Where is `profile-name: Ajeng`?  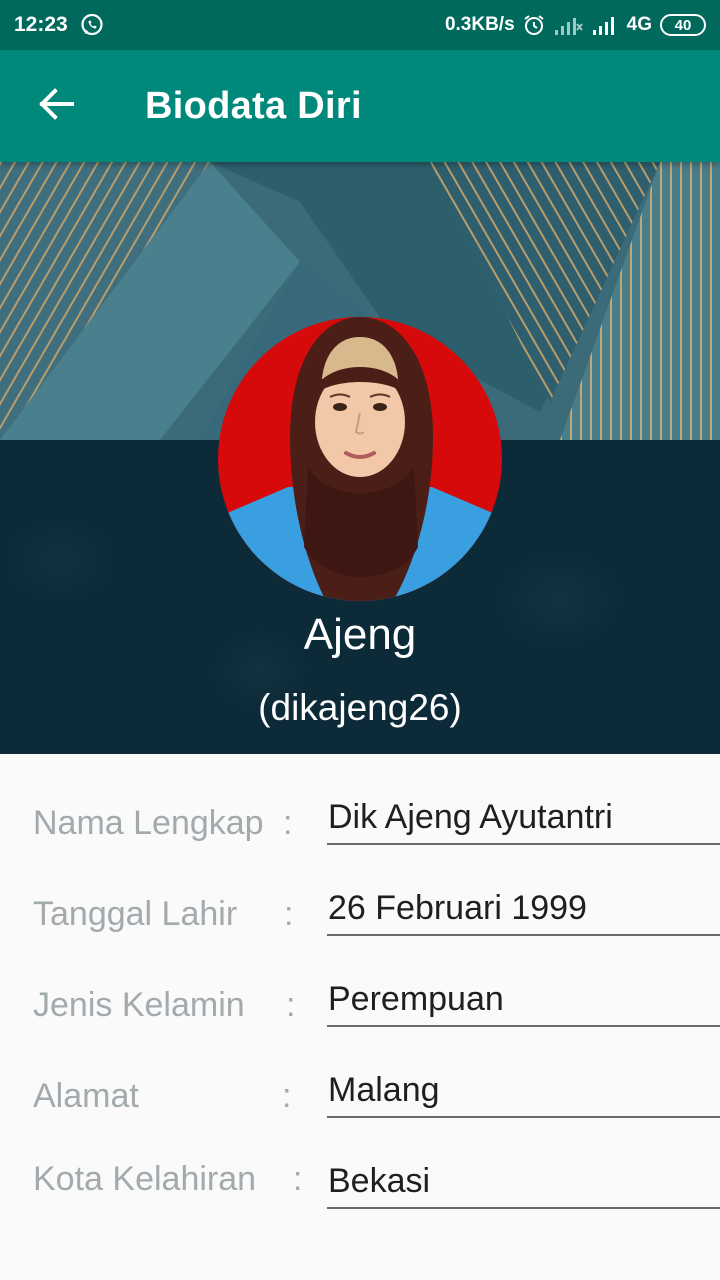
profile-name: Ajeng is located at coordinates (360, 634).